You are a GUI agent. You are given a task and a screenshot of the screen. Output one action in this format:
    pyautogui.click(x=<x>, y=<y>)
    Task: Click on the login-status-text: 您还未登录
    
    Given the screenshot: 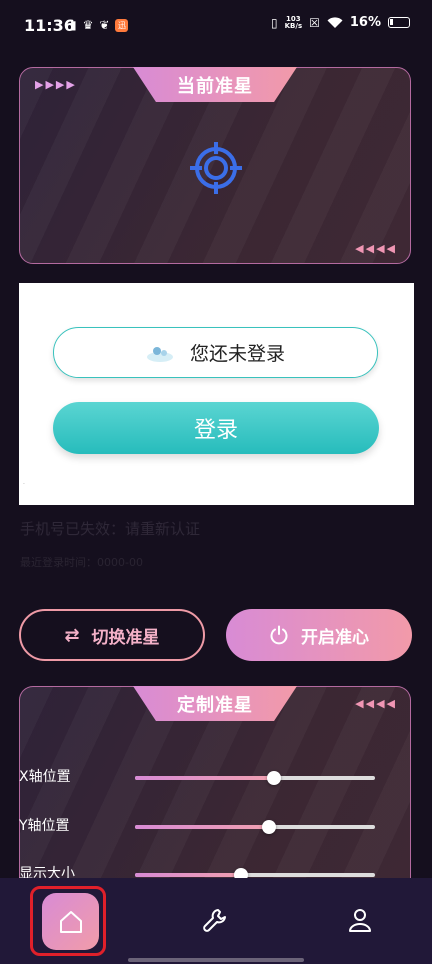 What is the action you would take?
    pyautogui.click(x=237, y=354)
    